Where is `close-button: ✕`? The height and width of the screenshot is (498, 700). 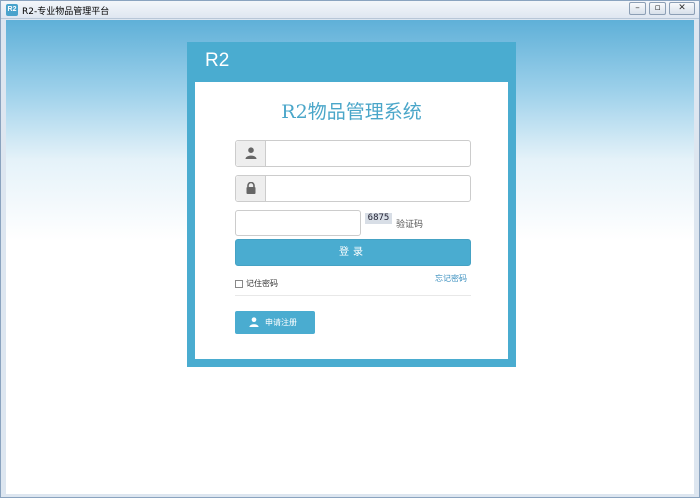
close-button: ✕ is located at coordinates (682, 8).